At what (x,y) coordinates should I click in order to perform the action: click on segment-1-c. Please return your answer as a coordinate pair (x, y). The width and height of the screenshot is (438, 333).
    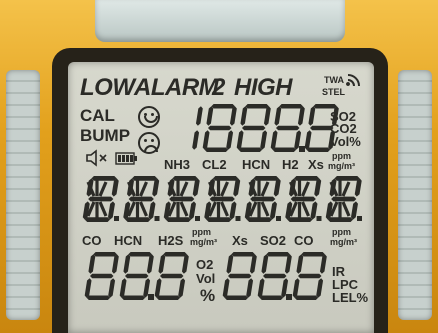
    Looking at the image, I should click on (230, 140).